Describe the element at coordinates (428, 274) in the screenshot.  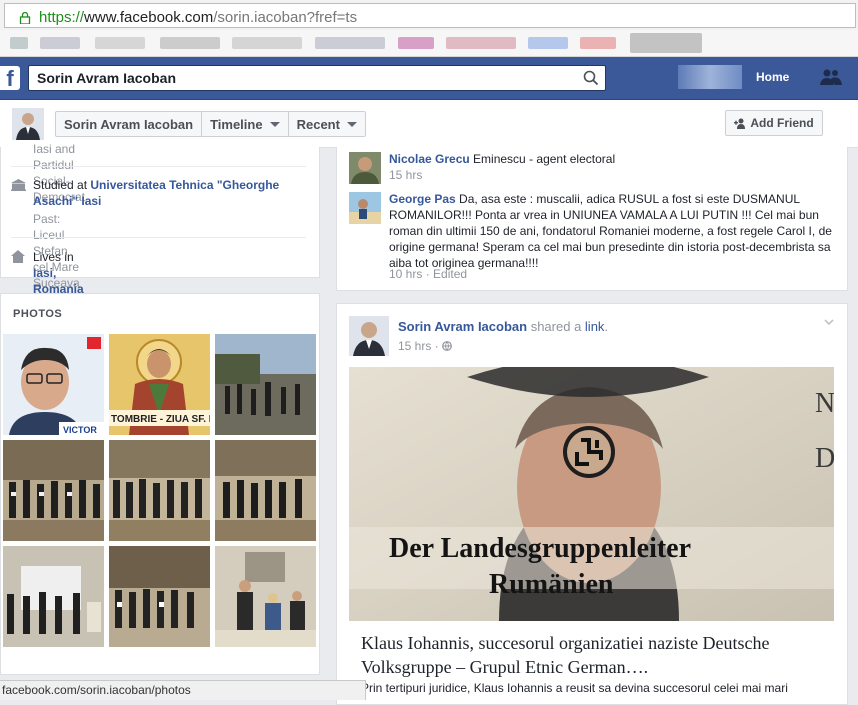
I see `comment-meta: 10 hrs · Edited` at that location.